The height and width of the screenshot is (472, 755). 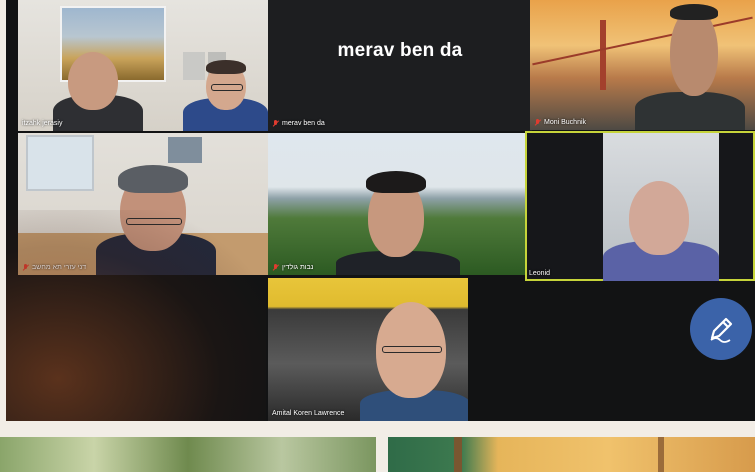 What do you see at coordinates (188, 454) in the screenshot?
I see `bottom-photo-left` at bounding box center [188, 454].